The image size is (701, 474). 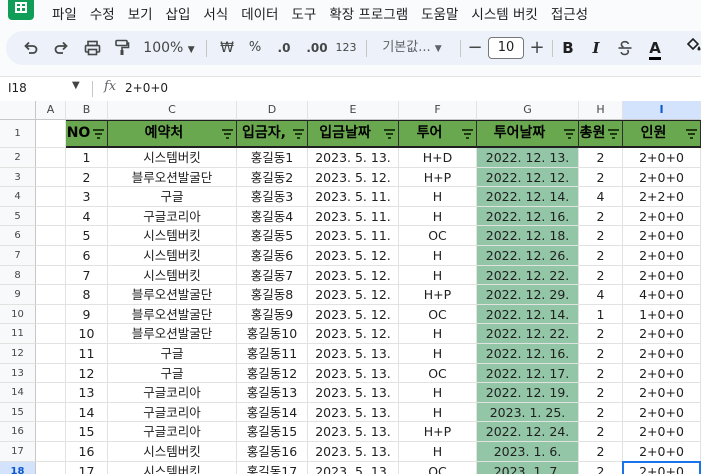 What do you see at coordinates (18, 110) in the screenshot?
I see `select-all-corner` at bounding box center [18, 110].